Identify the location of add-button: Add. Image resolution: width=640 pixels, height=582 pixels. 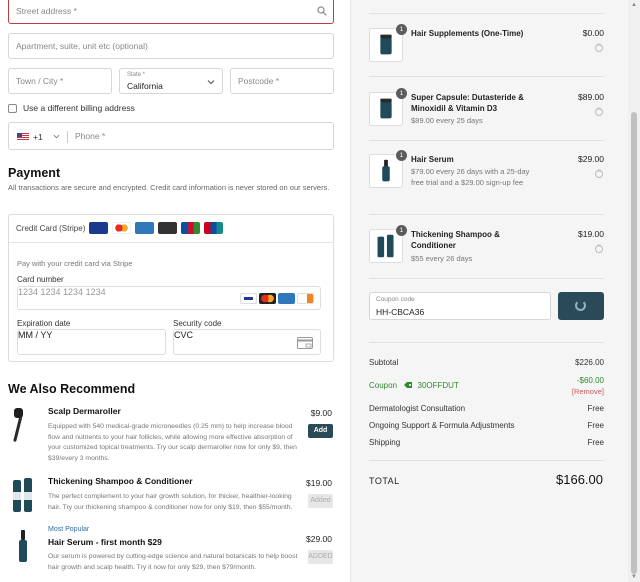
(320, 431).